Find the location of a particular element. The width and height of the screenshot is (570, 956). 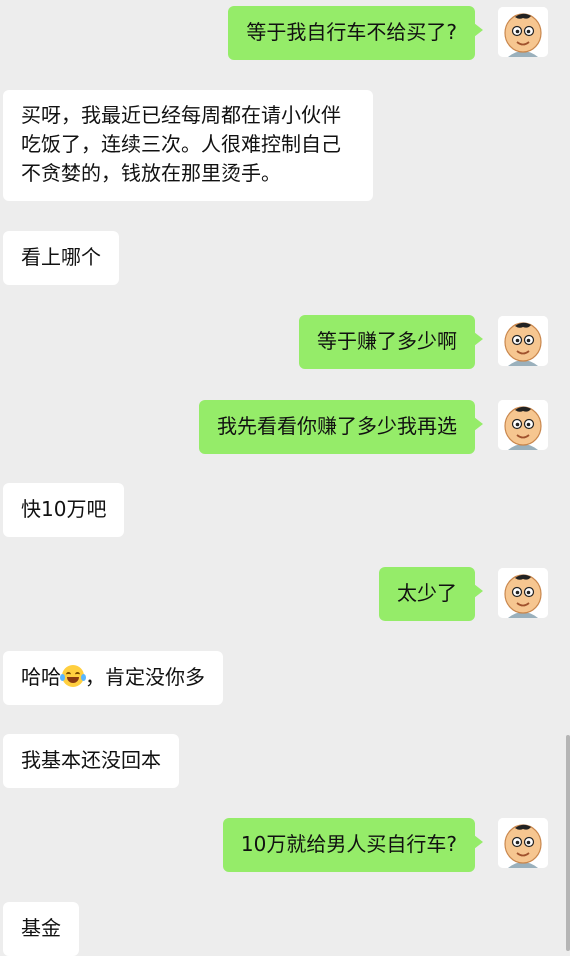

message-bubble-received: 快10万吧 is located at coordinates (64, 510).